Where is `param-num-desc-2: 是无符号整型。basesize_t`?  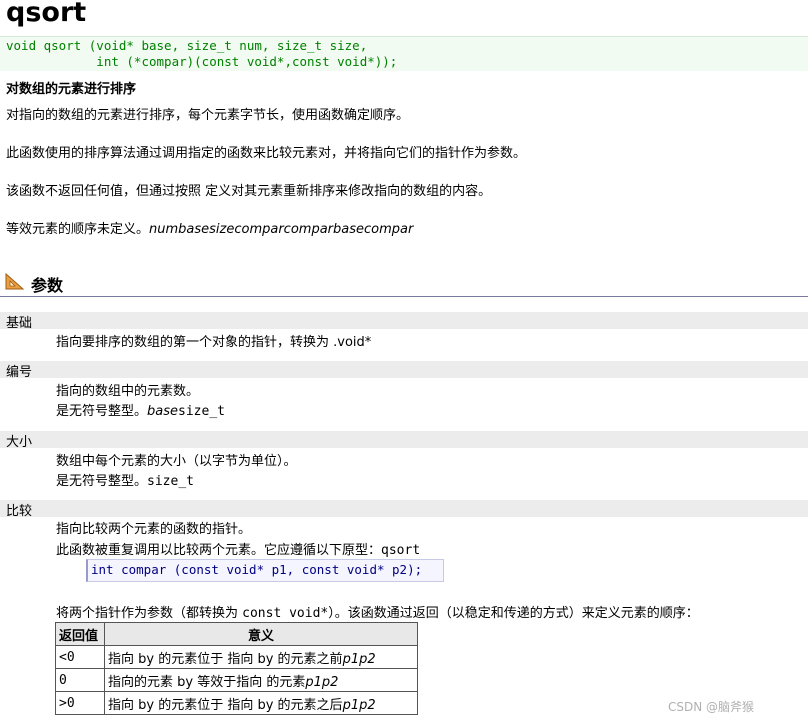 param-num-desc-2: 是无符号整型。basesize_t is located at coordinates (140, 409).